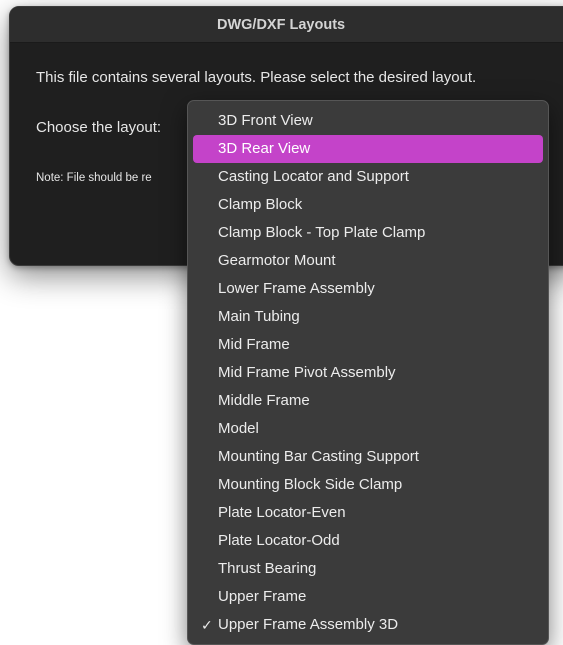 The height and width of the screenshot is (645, 563). I want to click on option-label: Main Tubing, so click(259, 316).